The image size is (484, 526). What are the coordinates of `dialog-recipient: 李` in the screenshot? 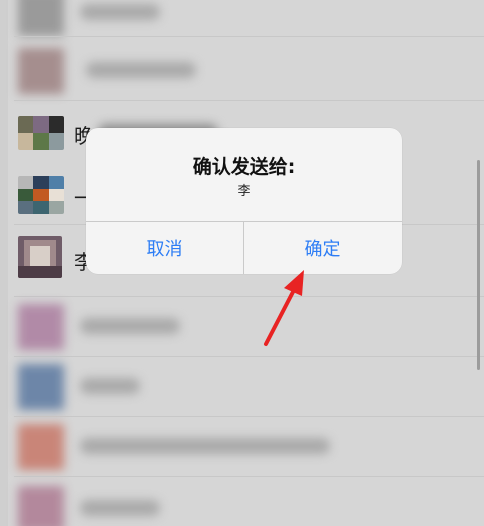 It's located at (244, 191).